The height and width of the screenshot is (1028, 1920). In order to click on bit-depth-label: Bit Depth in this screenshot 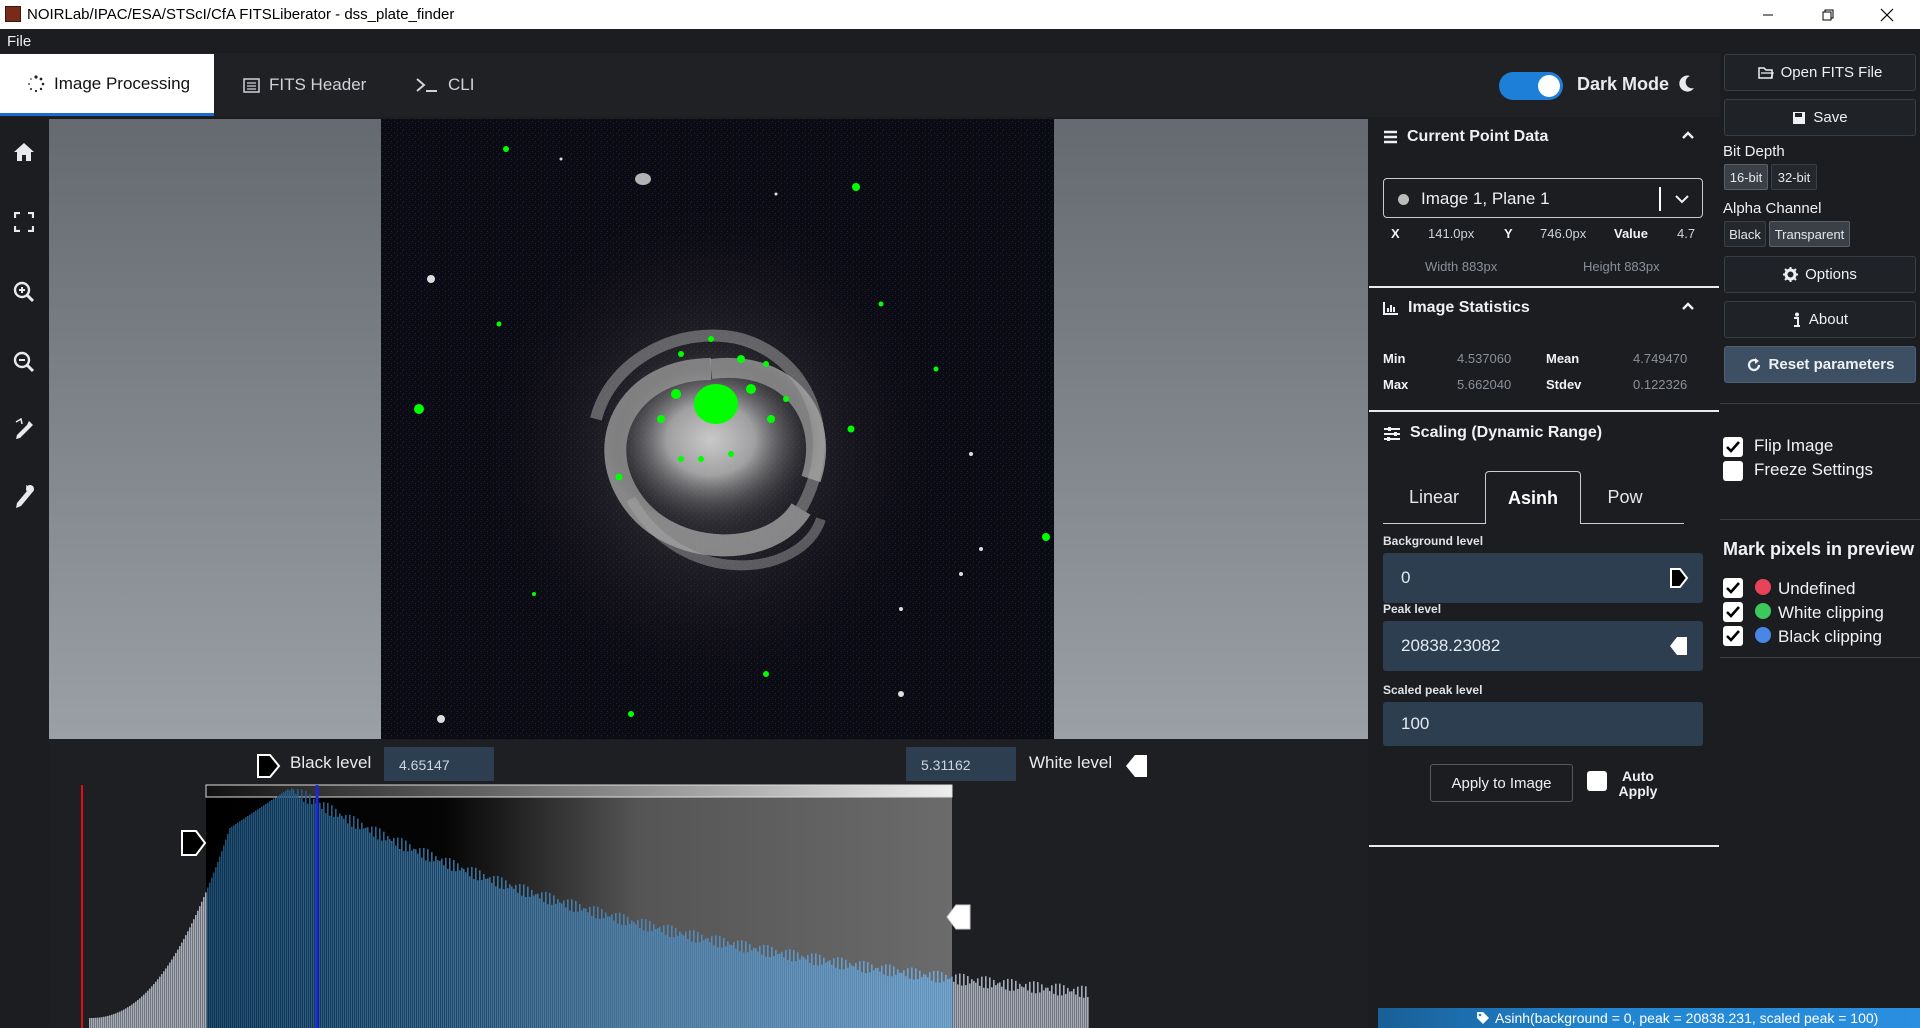, I will do `click(1754, 151)`.